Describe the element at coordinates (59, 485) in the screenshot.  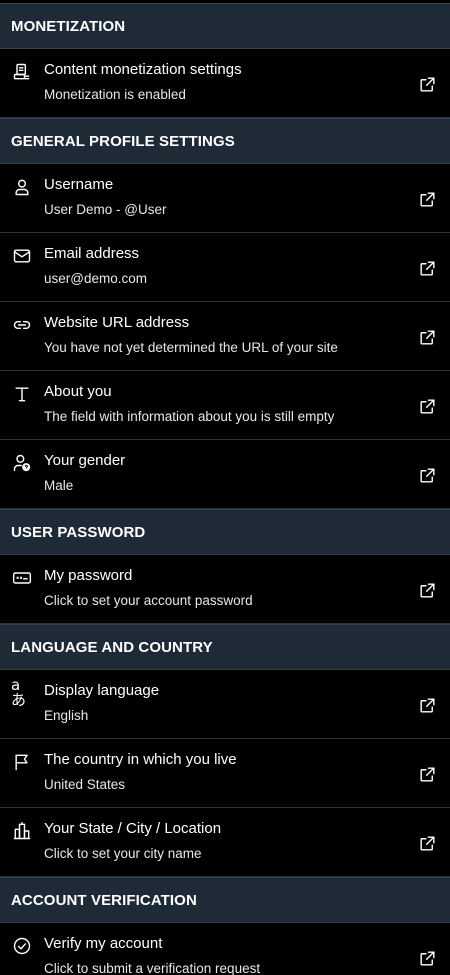
I see `setting-value: Male` at that location.